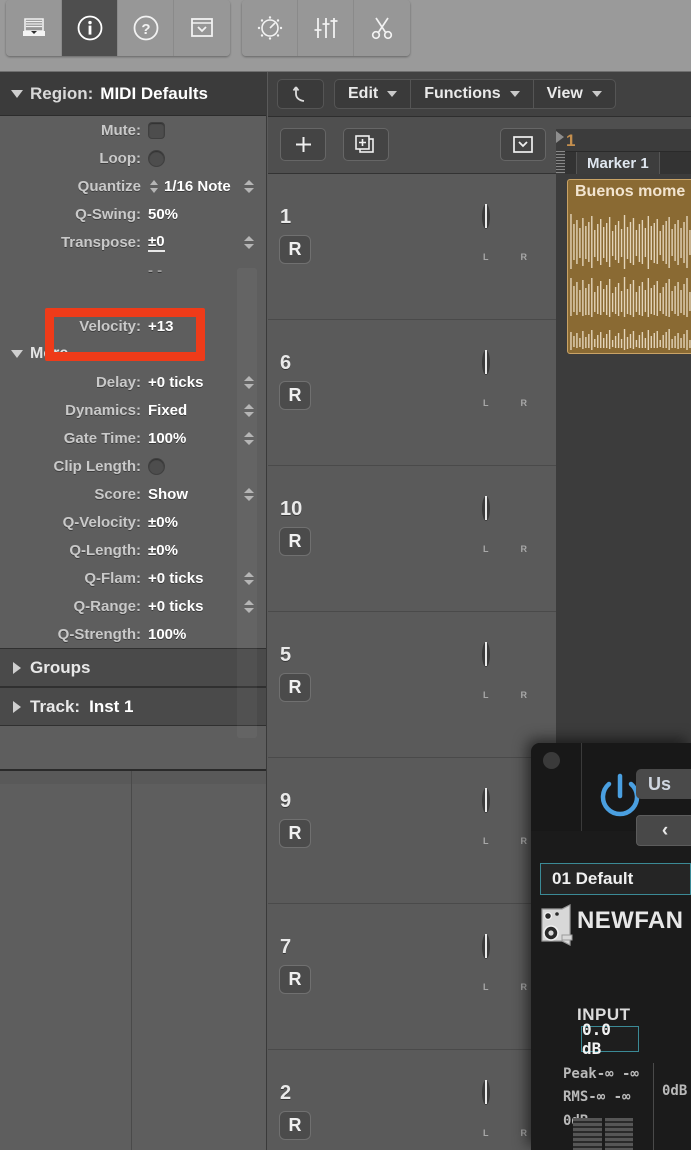 This screenshot has height=1150, width=691. Describe the element at coordinates (133, 706) in the screenshot. I see `sidebar-item-track: Track: Inst 1` at that location.